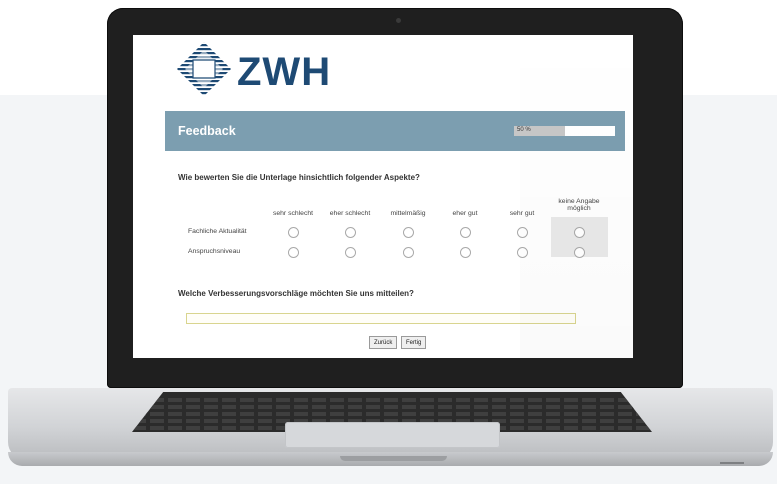  Describe the element at coordinates (732, 463) in the screenshot. I see `status-led` at that location.